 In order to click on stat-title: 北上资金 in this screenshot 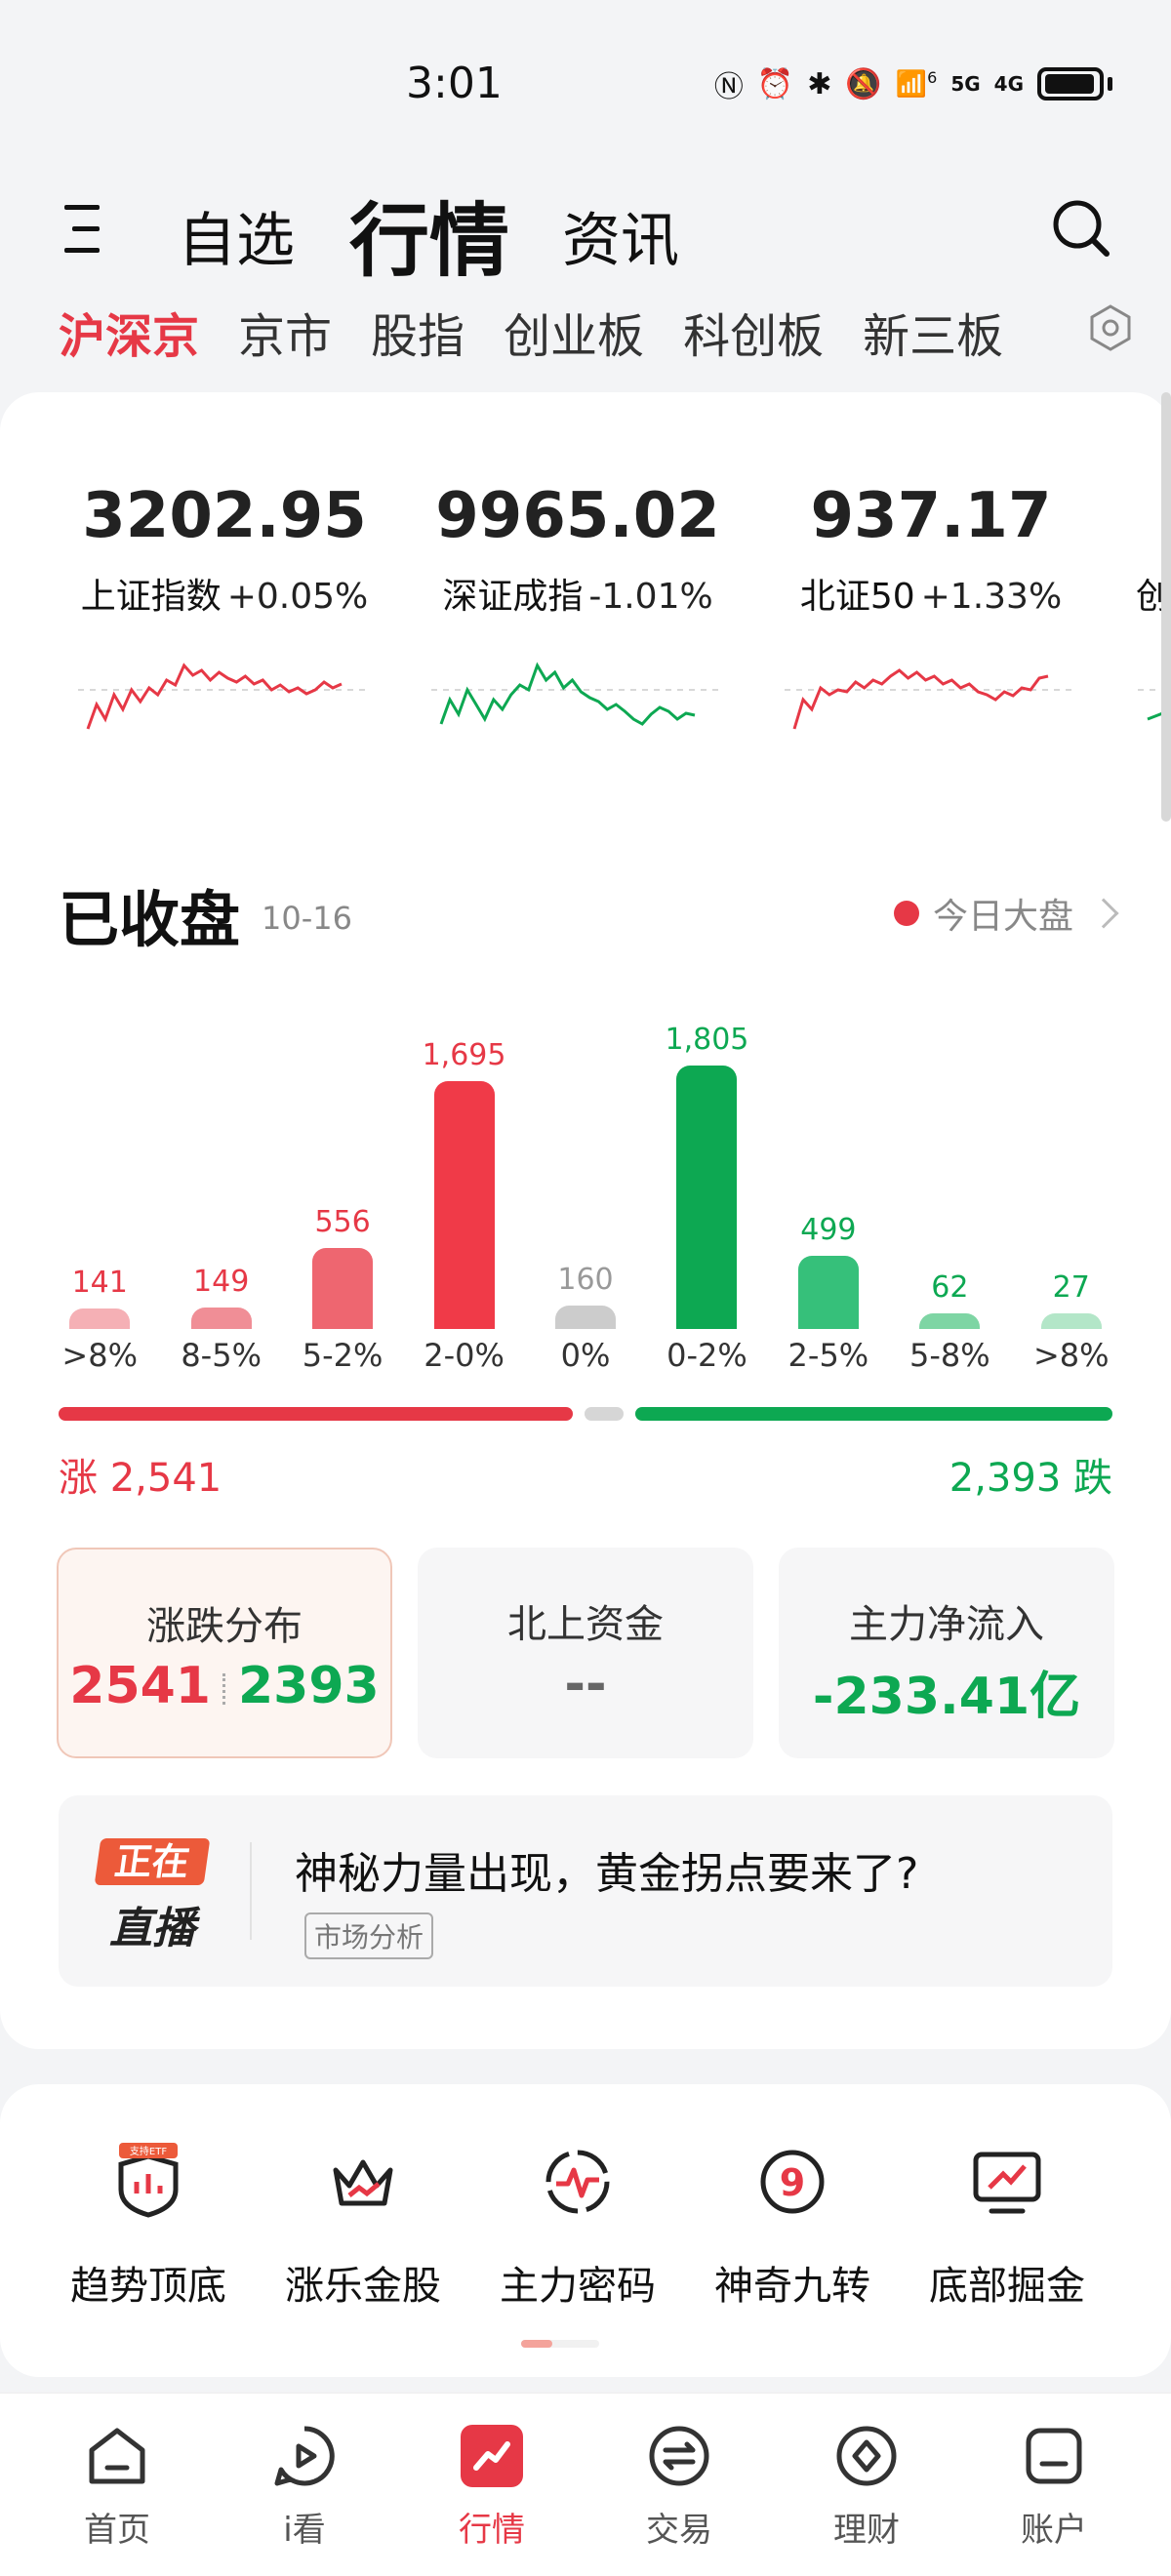, I will do `click(585, 1624)`.